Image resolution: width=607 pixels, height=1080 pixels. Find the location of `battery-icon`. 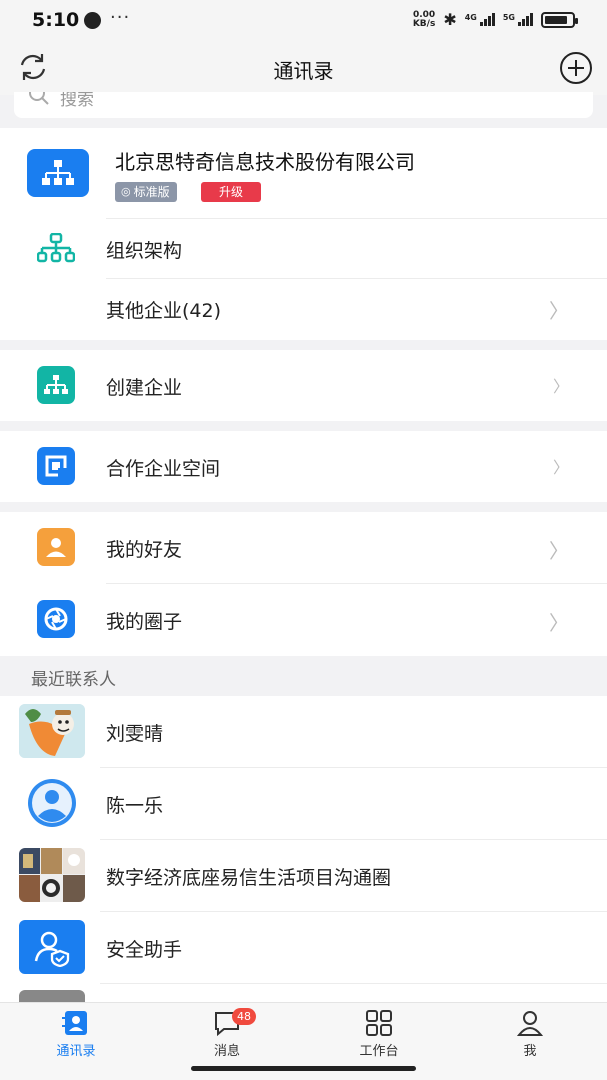

battery-icon is located at coordinates (559, 19).